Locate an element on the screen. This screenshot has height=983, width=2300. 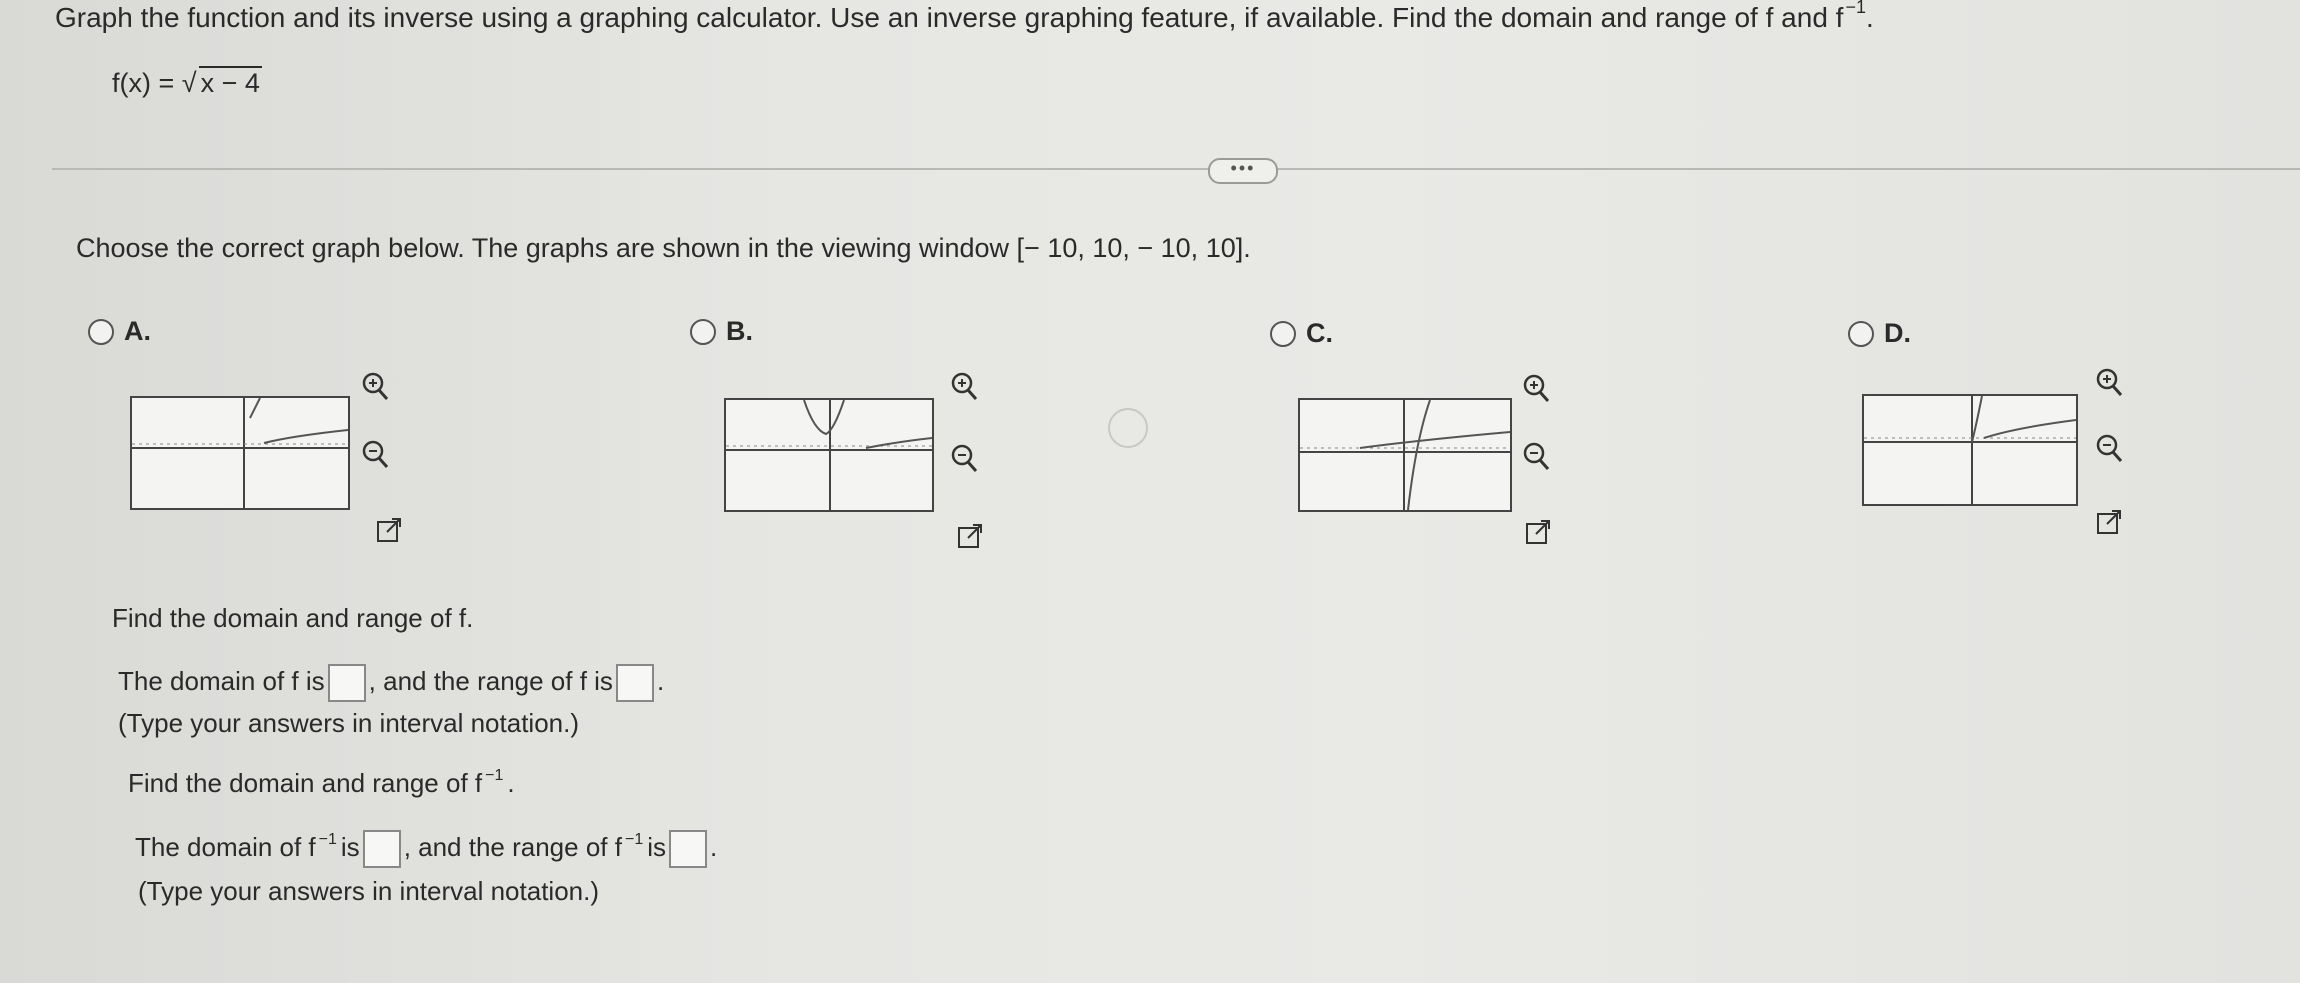
prompt-finv: Find the domain and range of f −1. is located at coordinates (321, 782).